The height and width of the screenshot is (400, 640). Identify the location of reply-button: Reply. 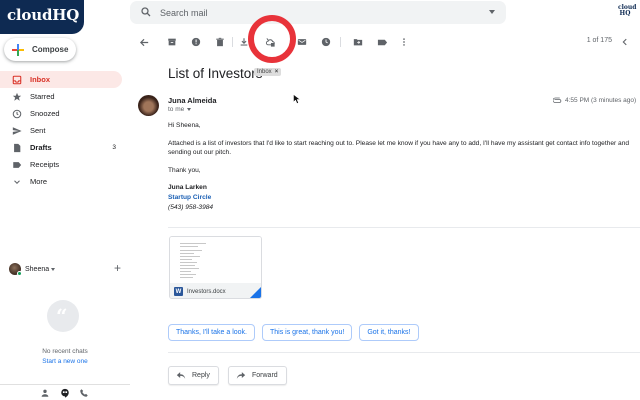
(193, 375).